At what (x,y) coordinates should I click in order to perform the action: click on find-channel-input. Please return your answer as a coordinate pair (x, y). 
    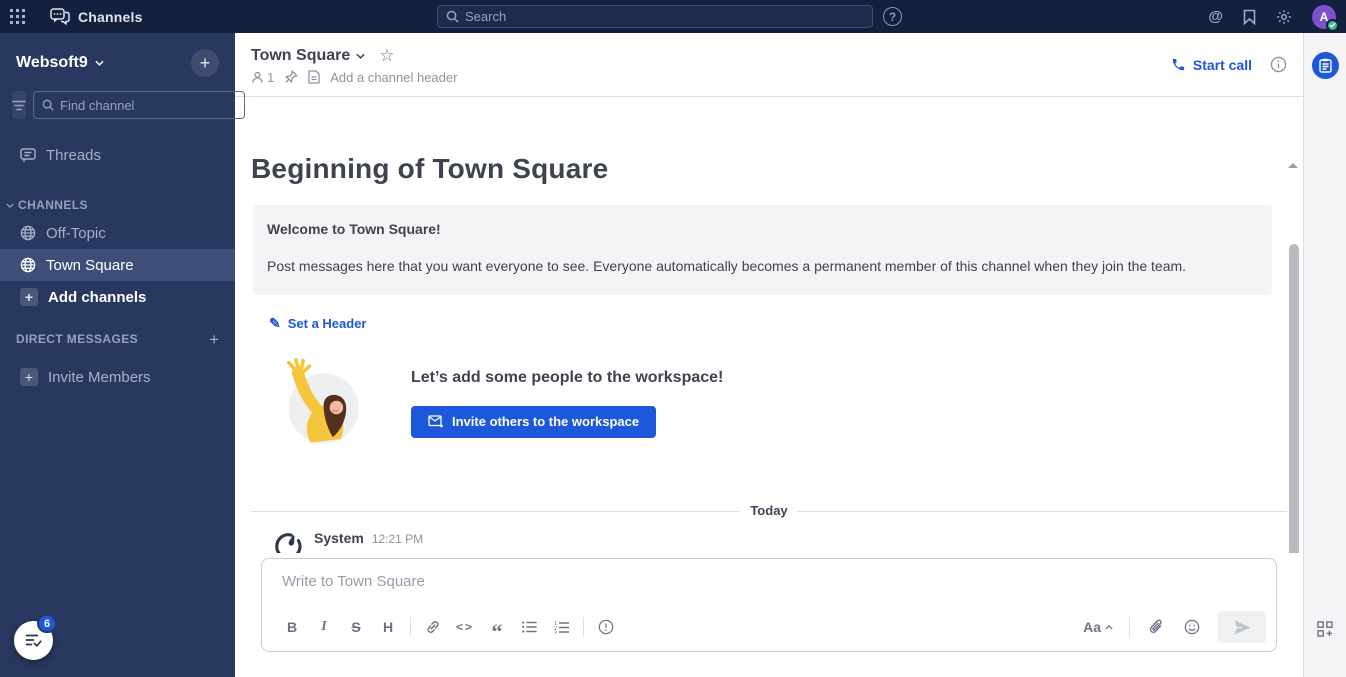
    Looking at the image, I should click on (148, 105).